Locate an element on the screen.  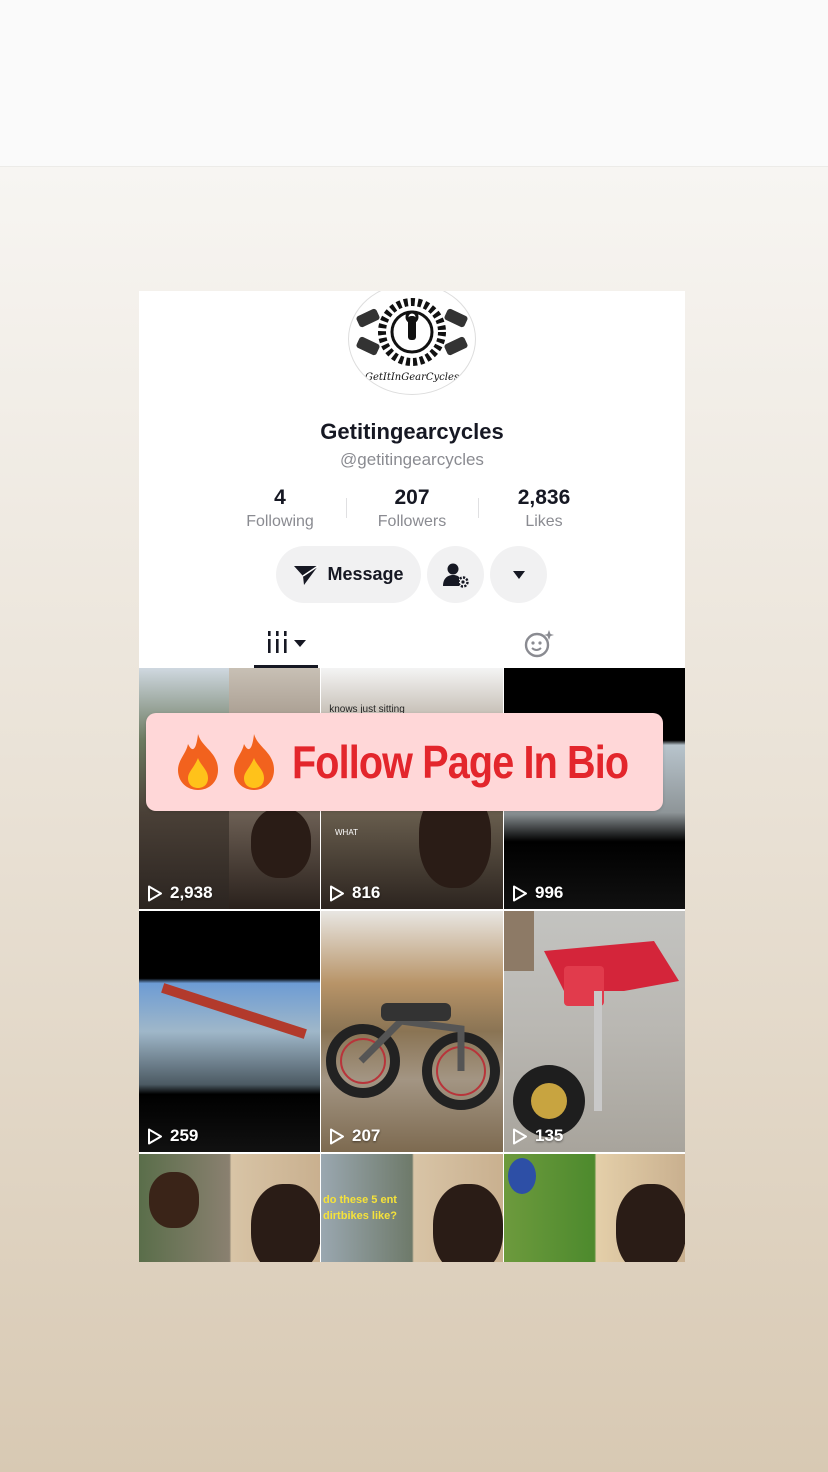
stat-followers-value: 207 is located at coordinates (412, 497).